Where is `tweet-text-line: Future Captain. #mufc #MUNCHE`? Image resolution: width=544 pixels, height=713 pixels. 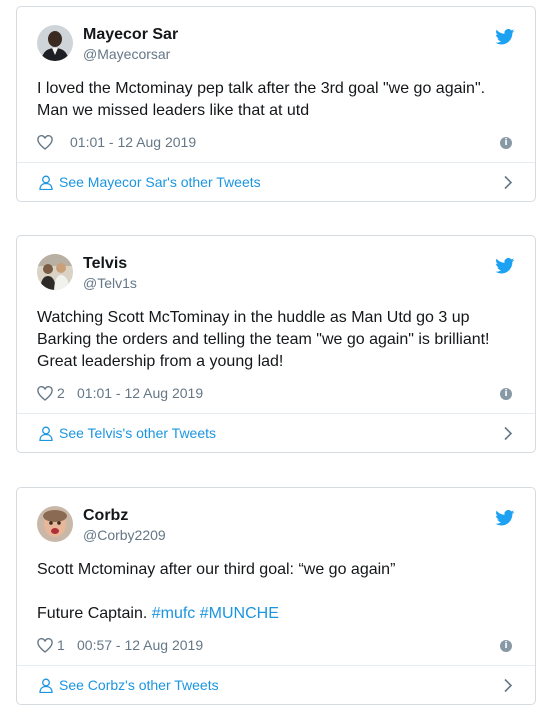 tweet-text-line: Future Captain. #mufc #MUNCHE is located at coordinates (276, 614).